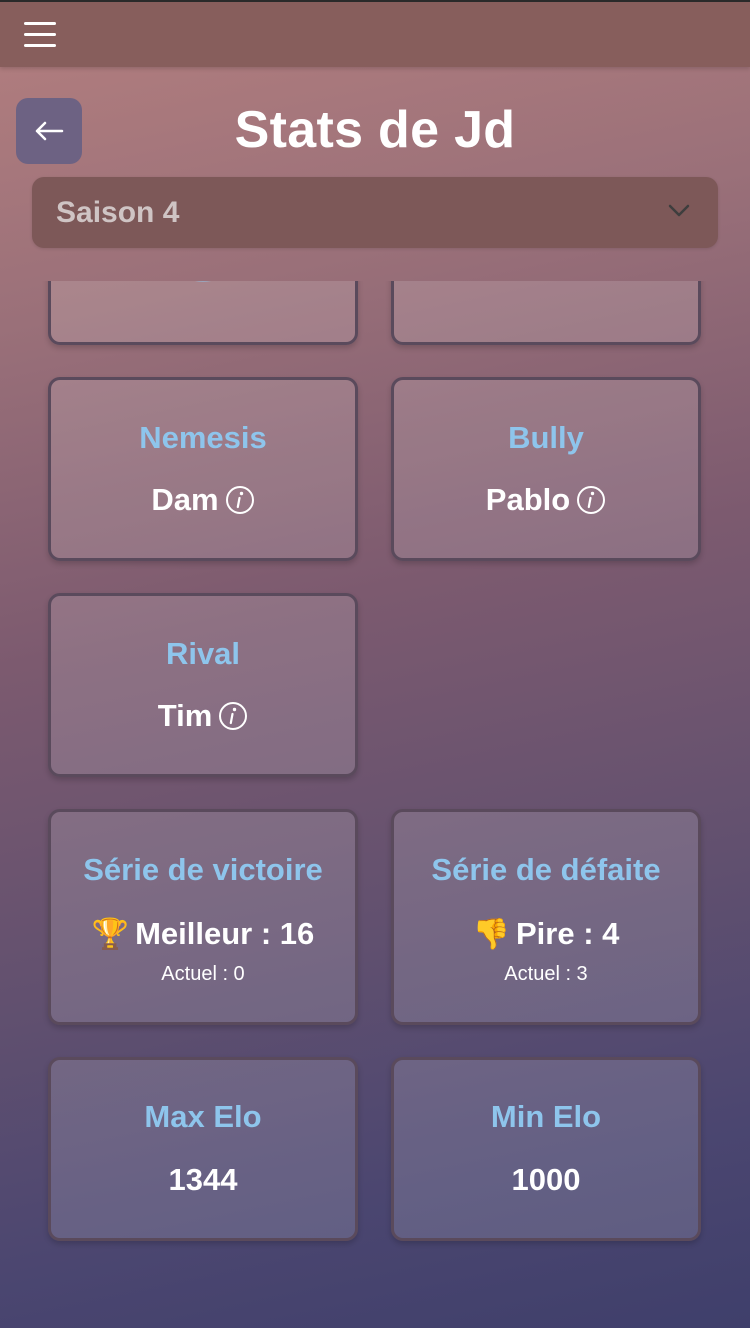  Describe the element at coordinates (567, 933) in the screenshot. I see `loss-streak-worst: Pire : 4` at that location.